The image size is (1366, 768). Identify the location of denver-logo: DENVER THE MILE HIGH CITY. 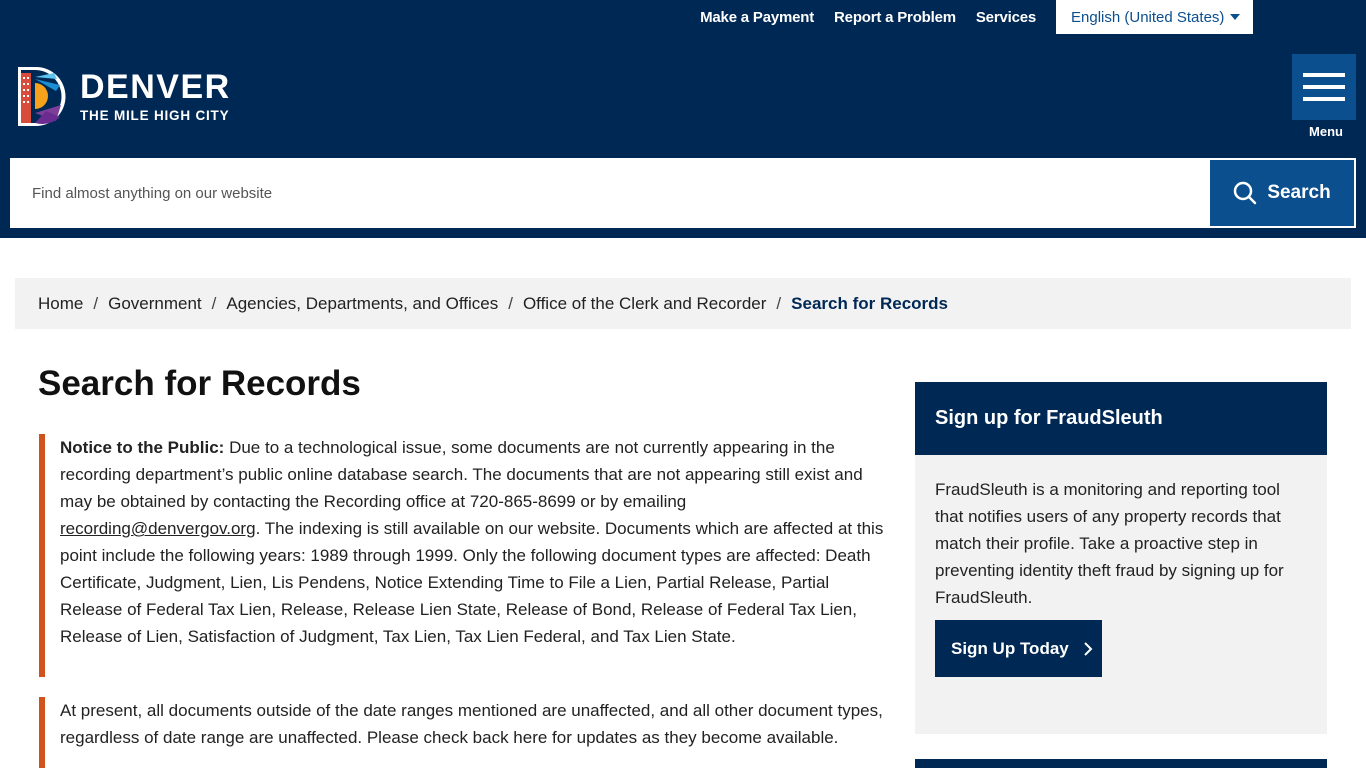
(123, 96).